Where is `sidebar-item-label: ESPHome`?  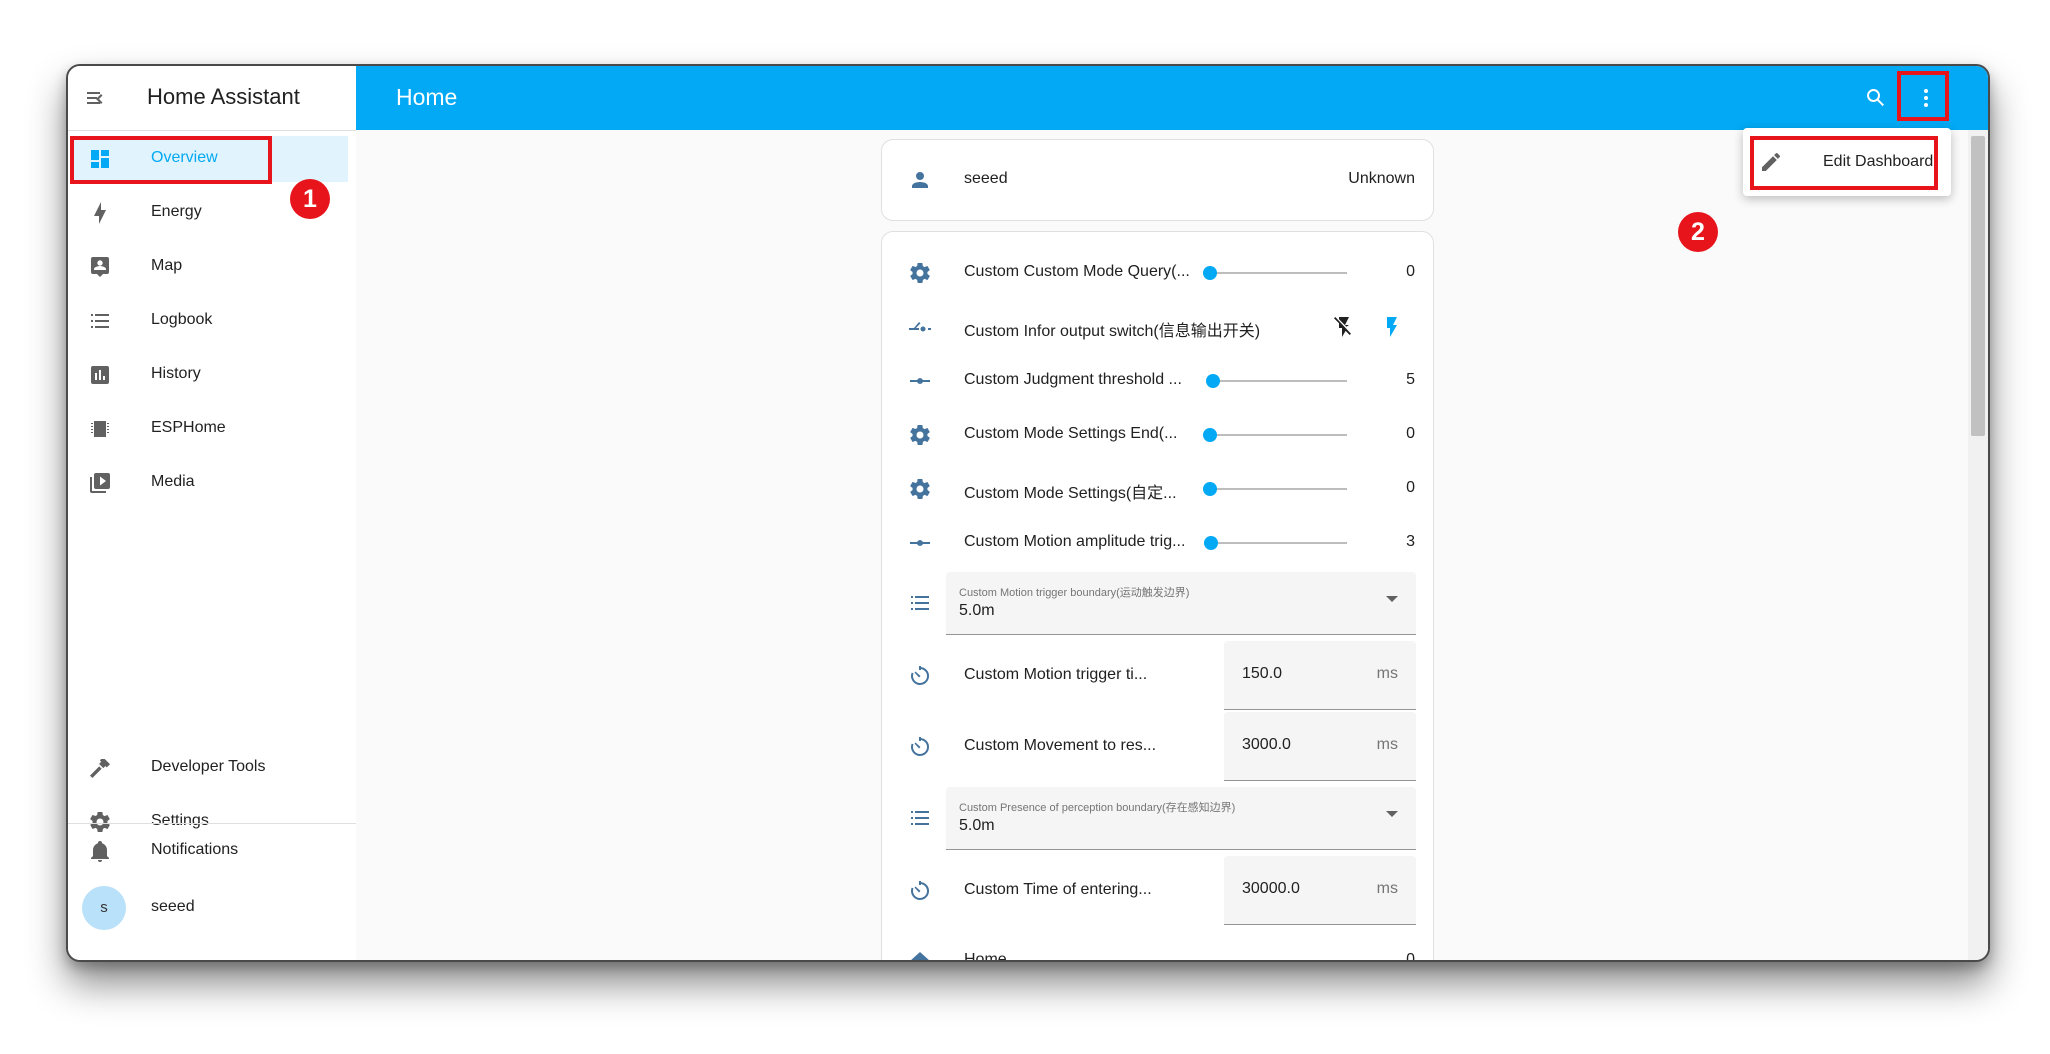
sidebar-item-label: ESPHome is located at coordinates (188, 427).